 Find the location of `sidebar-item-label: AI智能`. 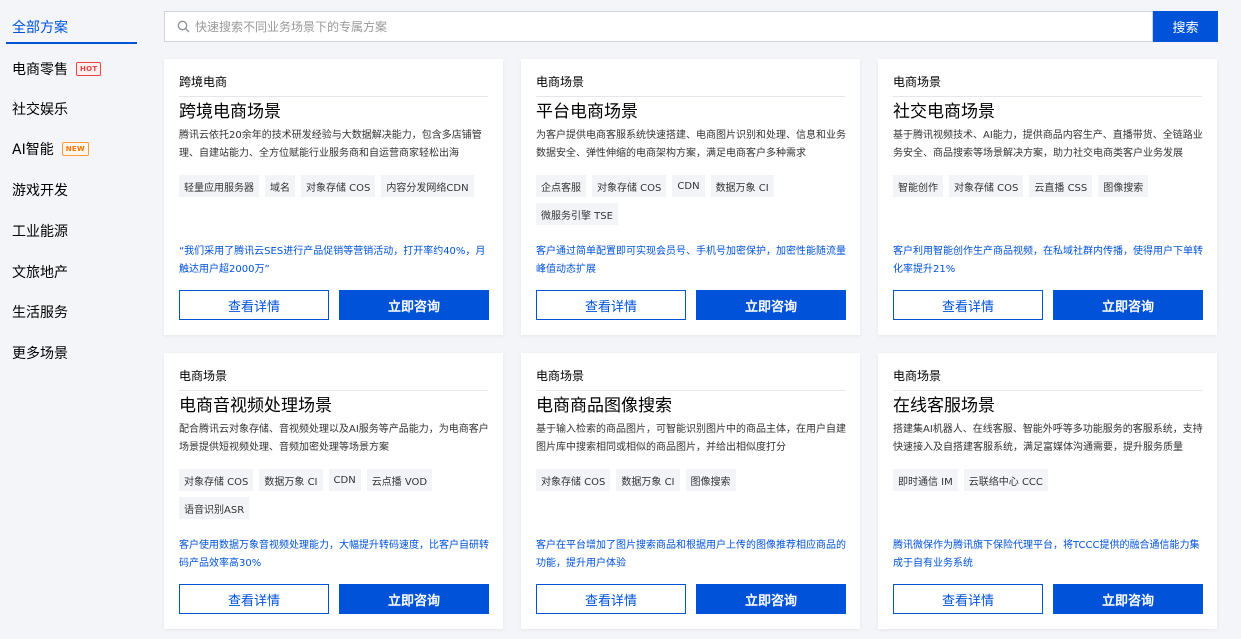

sidebar-item-label: AI智能 is located at coordinates (33, 150).